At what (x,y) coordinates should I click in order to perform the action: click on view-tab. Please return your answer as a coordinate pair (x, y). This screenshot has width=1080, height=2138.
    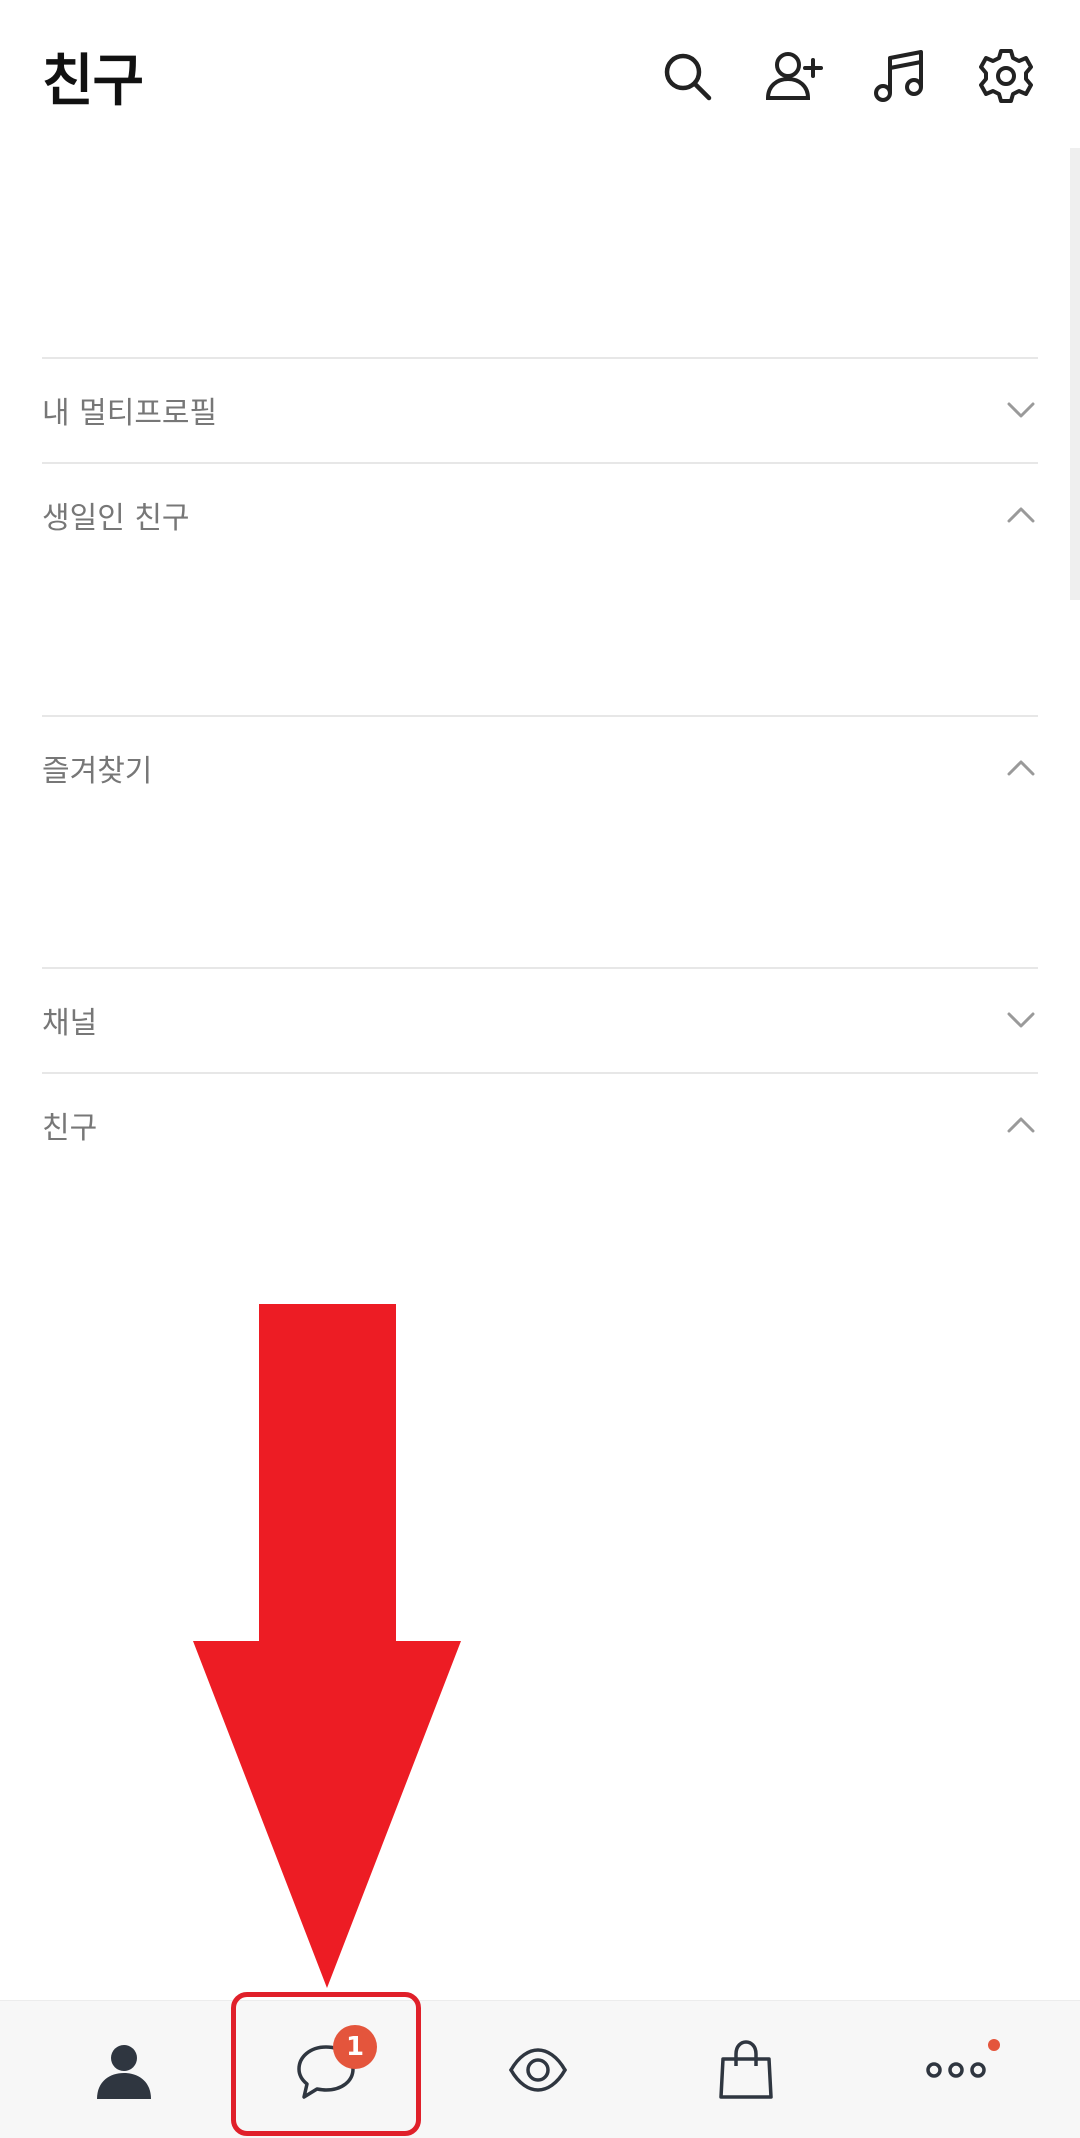
    Looking at the image, I should click on (538, 2069).